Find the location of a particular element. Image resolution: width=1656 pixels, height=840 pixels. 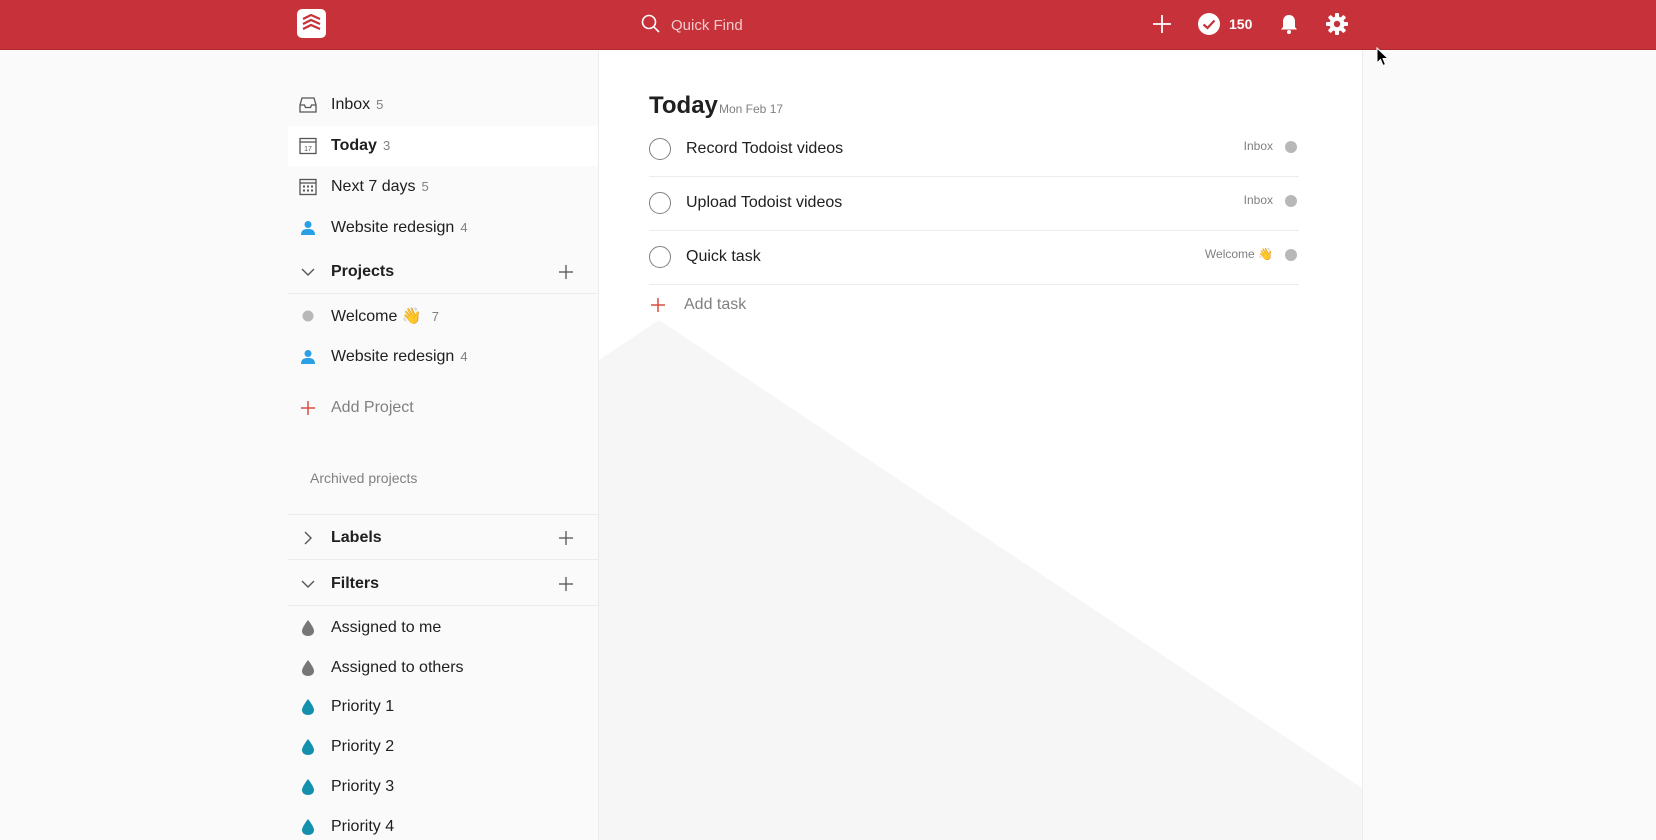

filters-title: Filters is located at coordinates (355, 583).